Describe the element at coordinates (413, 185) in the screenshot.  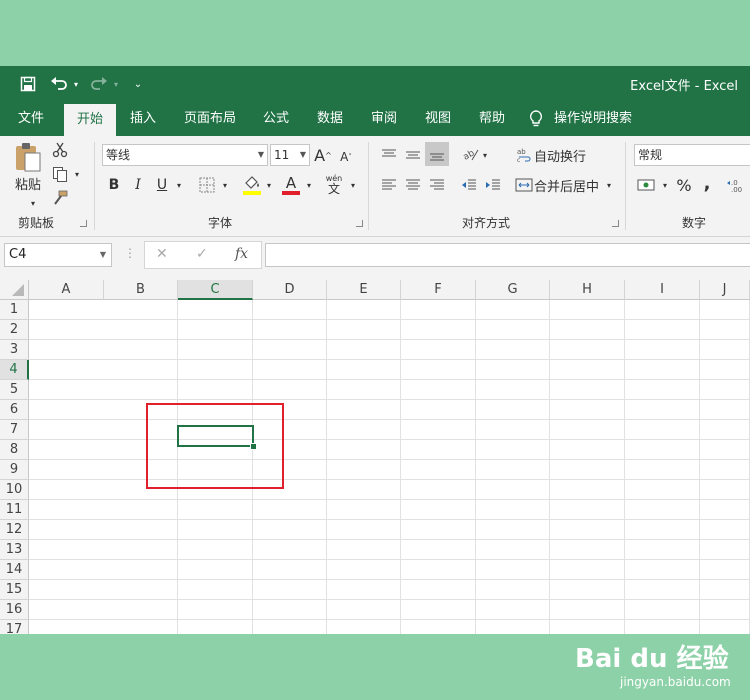
I see `align-center-icon` at that location.